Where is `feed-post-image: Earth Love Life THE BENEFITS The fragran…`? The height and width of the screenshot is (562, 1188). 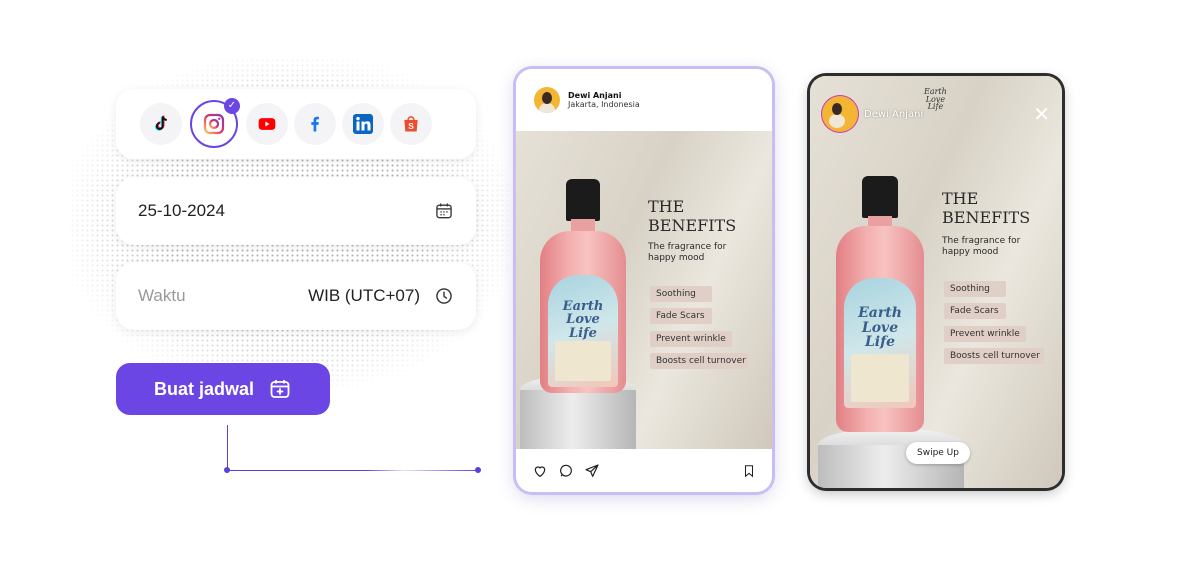 feed-post-image: Earth Love Life THE BENEFITS The fragran… is located at coordinates (644, 290).